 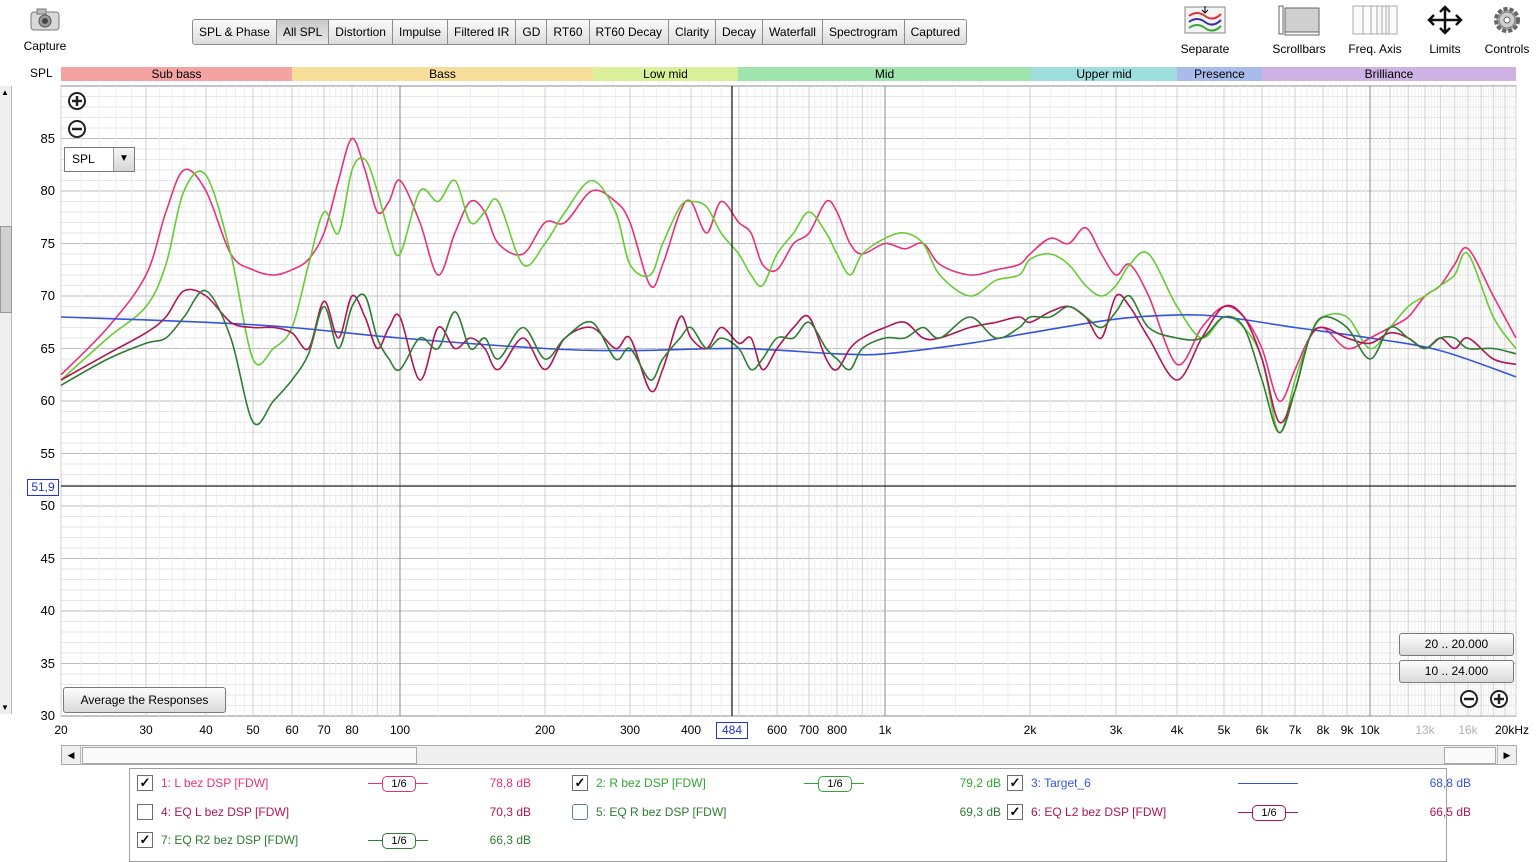 What do you see at coordinates (732, 730) in the screenshot?
I see `cursor-x-readout: 484` at bounding box center [732, 730].